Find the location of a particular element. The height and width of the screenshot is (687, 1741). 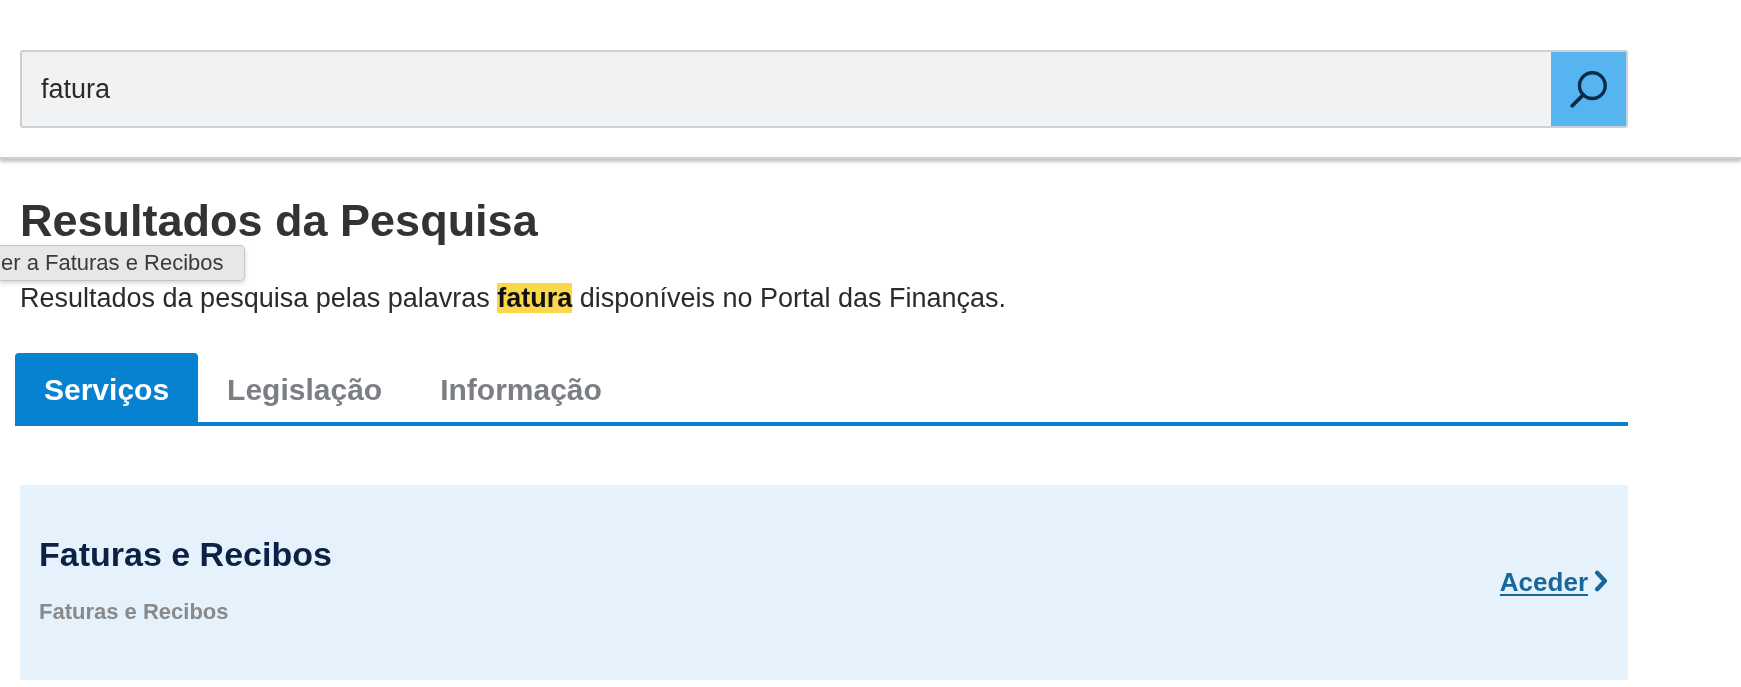

tooltip: er a Faturas e Recibos is located at coordinates (122, 263).